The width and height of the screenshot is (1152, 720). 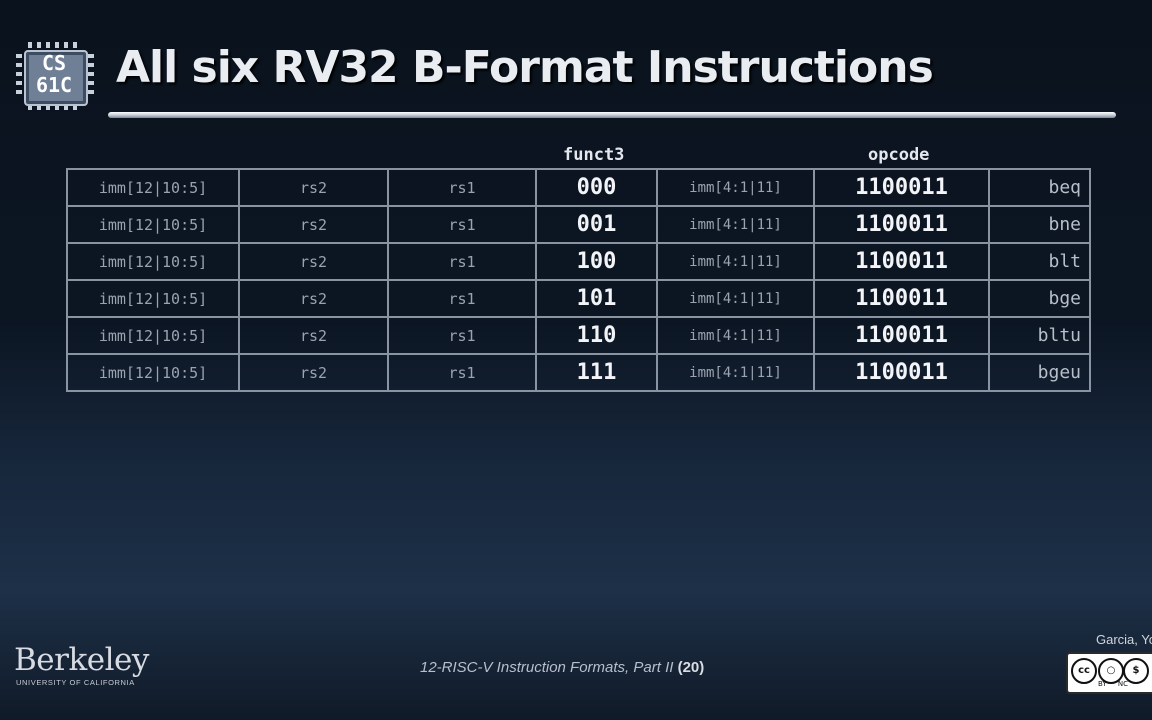 What do you see at coordinates (19, 76) in the screenshot?
I see `chip-pins-left` at bounding box center [19, 76].